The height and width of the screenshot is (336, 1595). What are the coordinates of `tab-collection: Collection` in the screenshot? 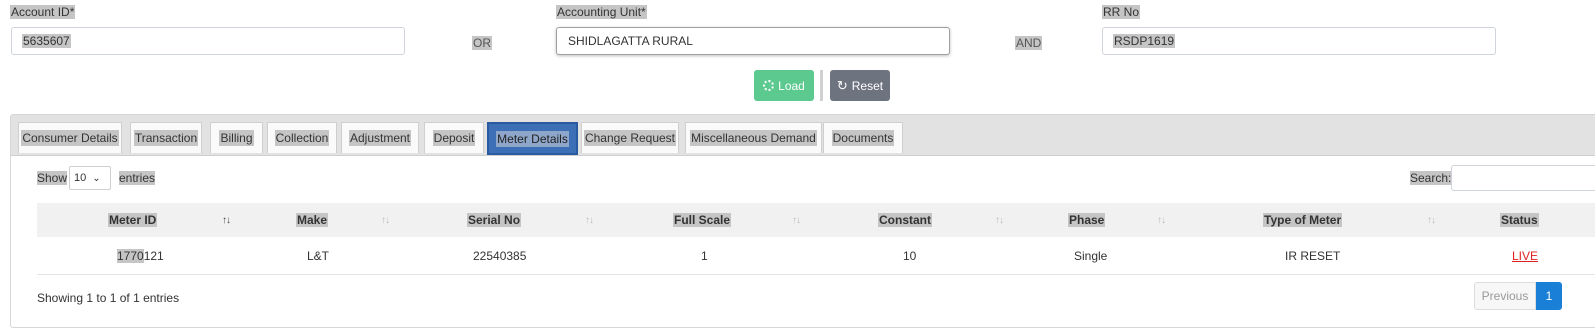 It's located at (302, 137).